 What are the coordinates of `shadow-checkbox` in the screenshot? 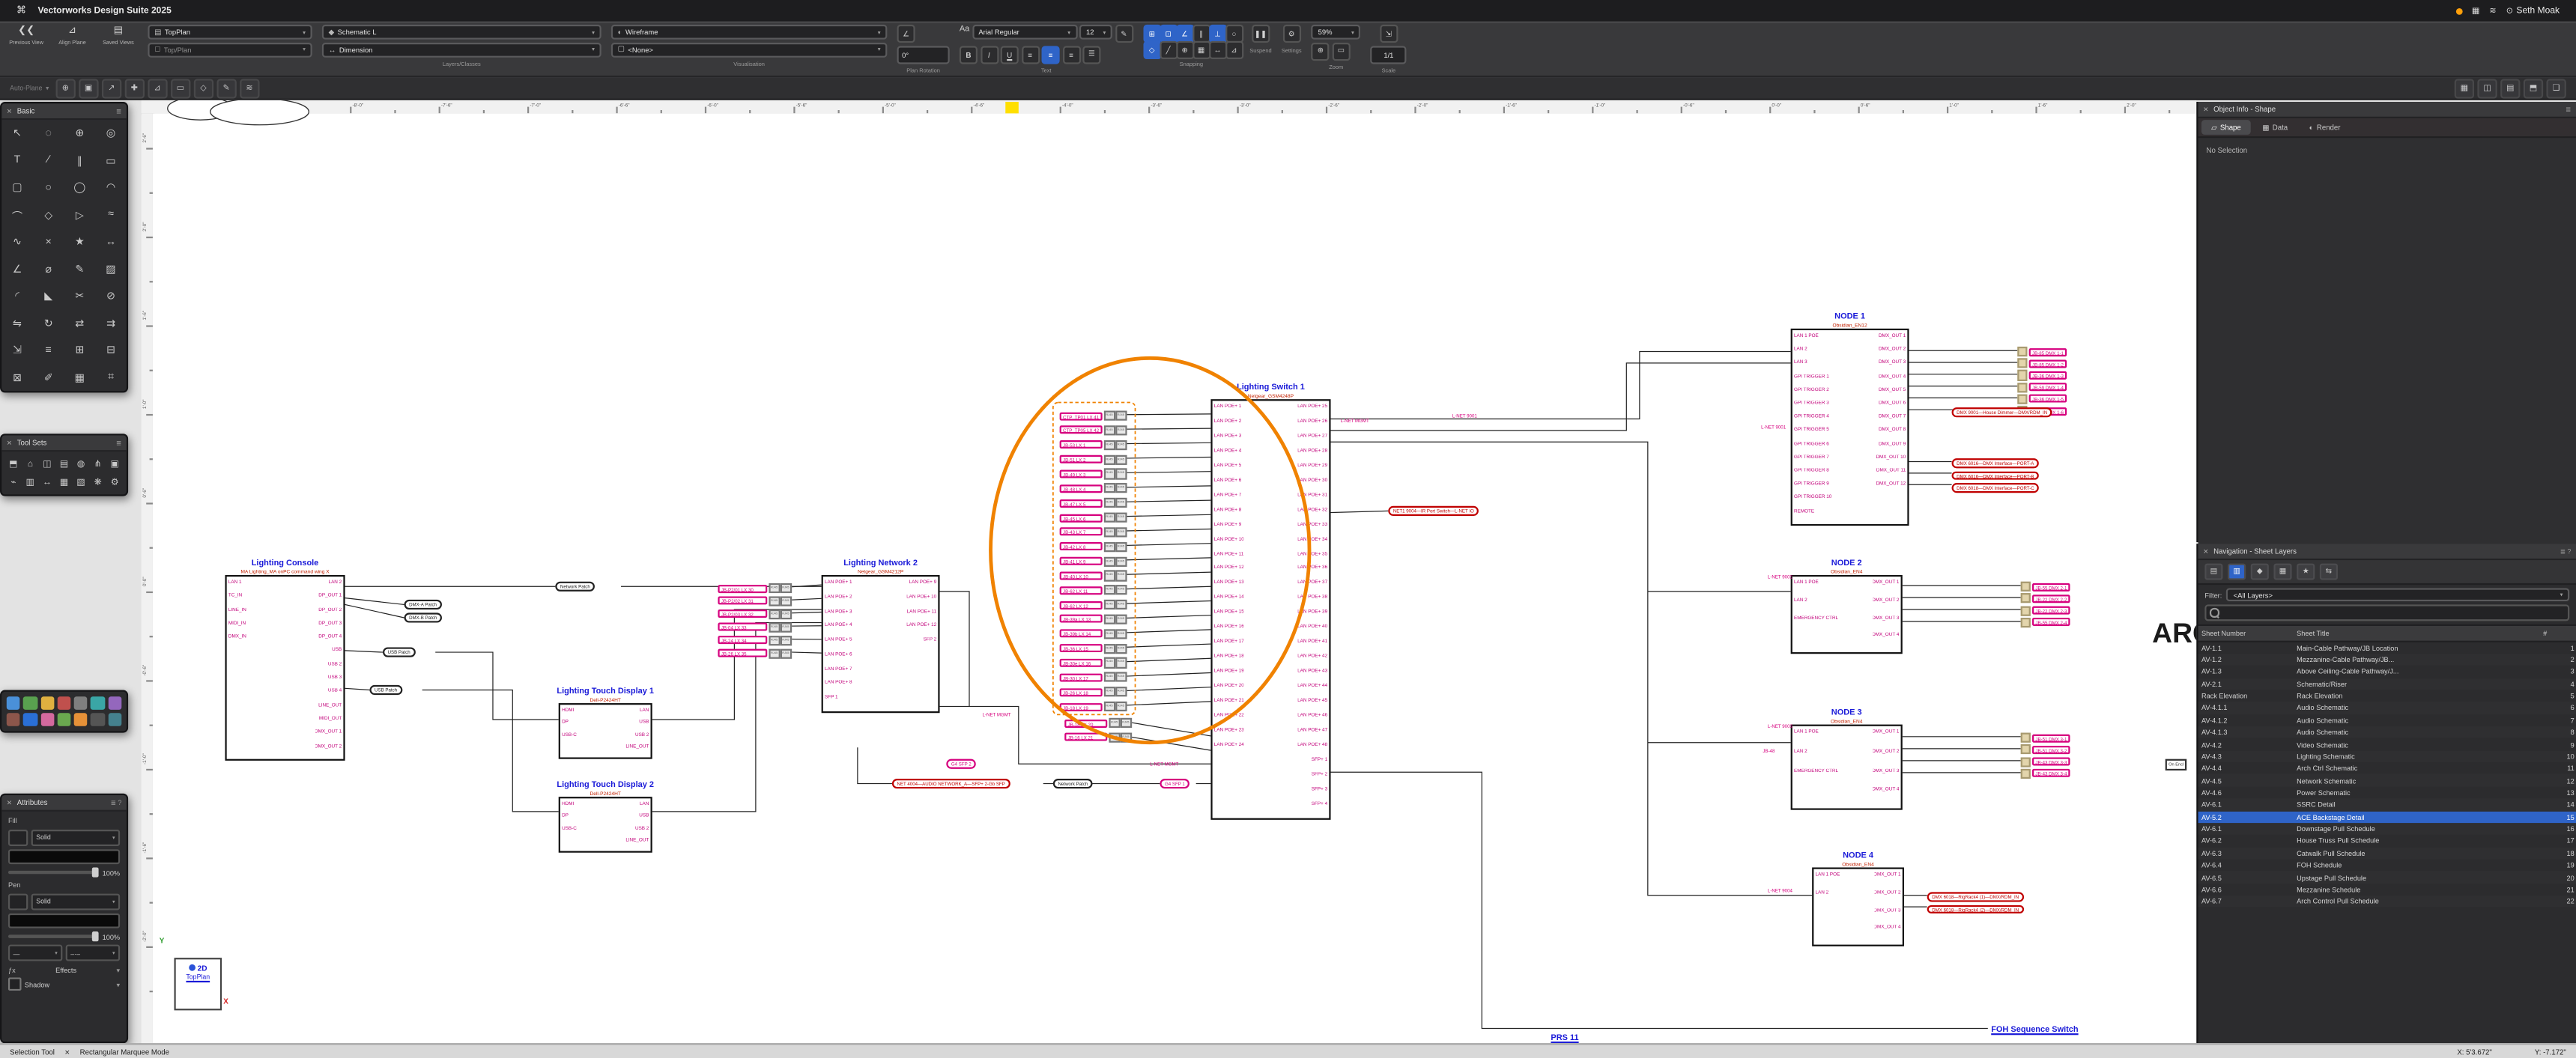 It's located at (14, 984).